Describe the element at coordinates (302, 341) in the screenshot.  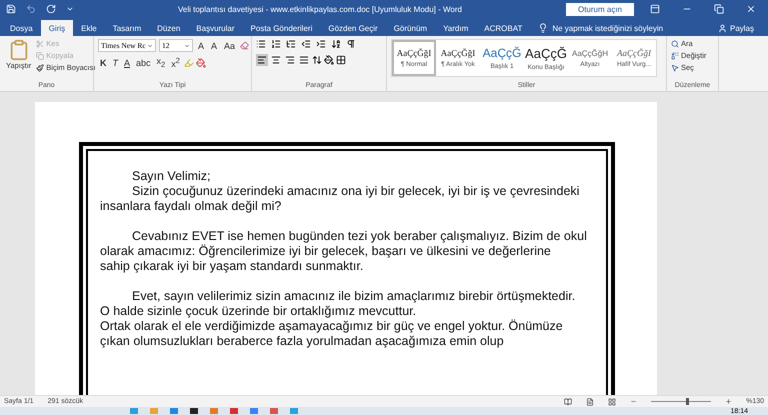
I see `text-line: çıkan olumsuzlukları beraberce fazla yorulmadan aşacağımıza emin olup` at that location.